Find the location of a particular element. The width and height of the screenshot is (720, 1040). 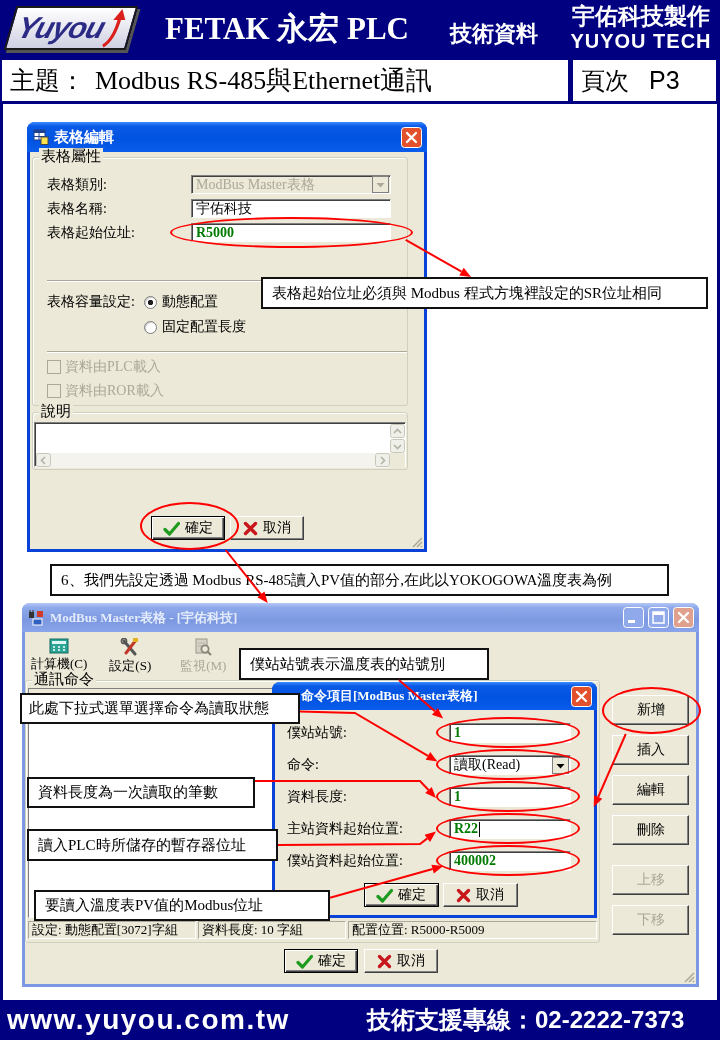

group-title: 說明 is located at coordinates (56, 411).